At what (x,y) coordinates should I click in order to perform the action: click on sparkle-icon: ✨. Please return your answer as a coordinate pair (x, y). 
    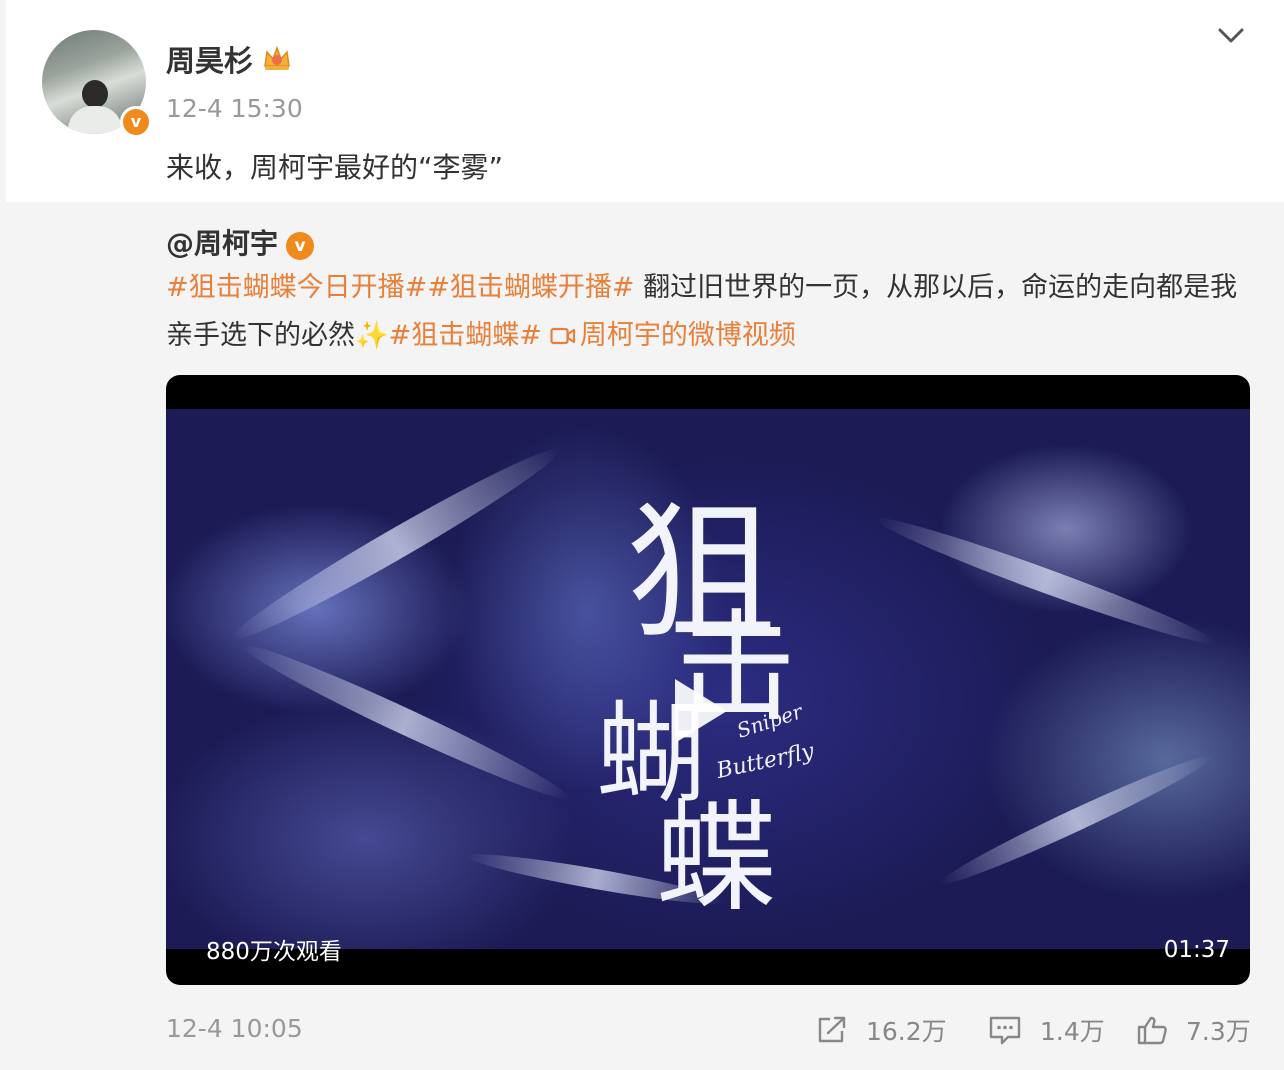
    Looking at the image, I should click on (372, 335).